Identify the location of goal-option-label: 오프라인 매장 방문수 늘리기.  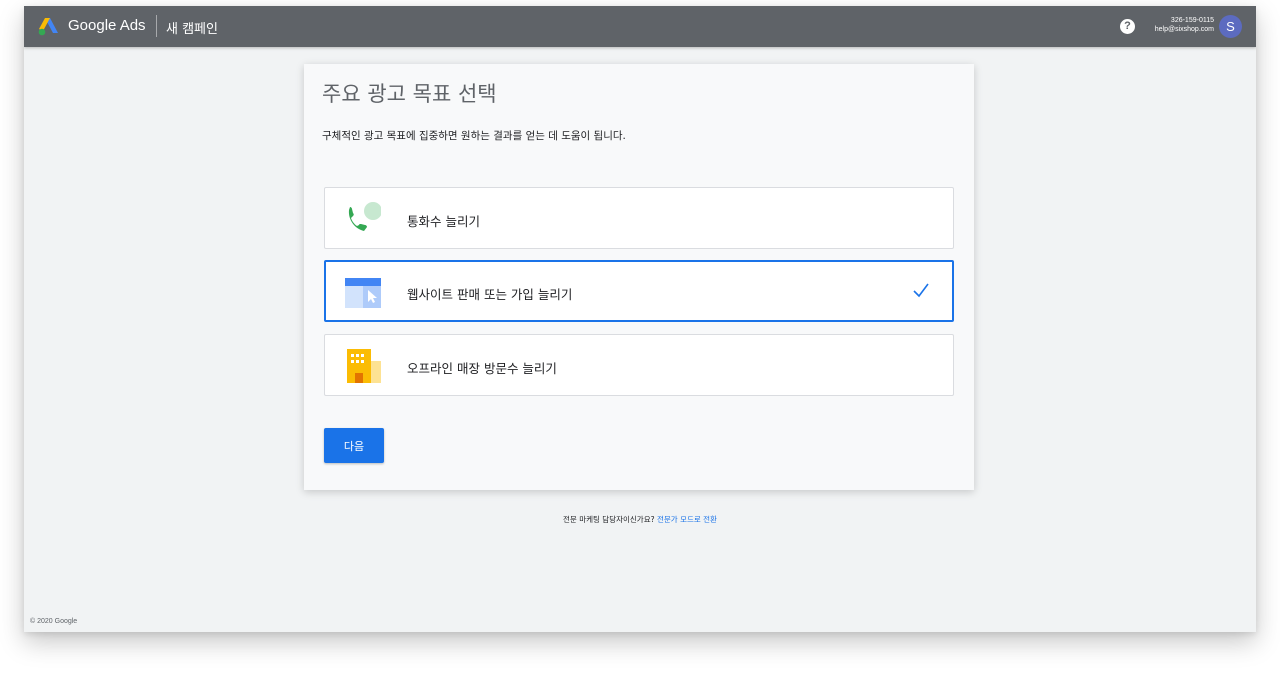
(482, 368).